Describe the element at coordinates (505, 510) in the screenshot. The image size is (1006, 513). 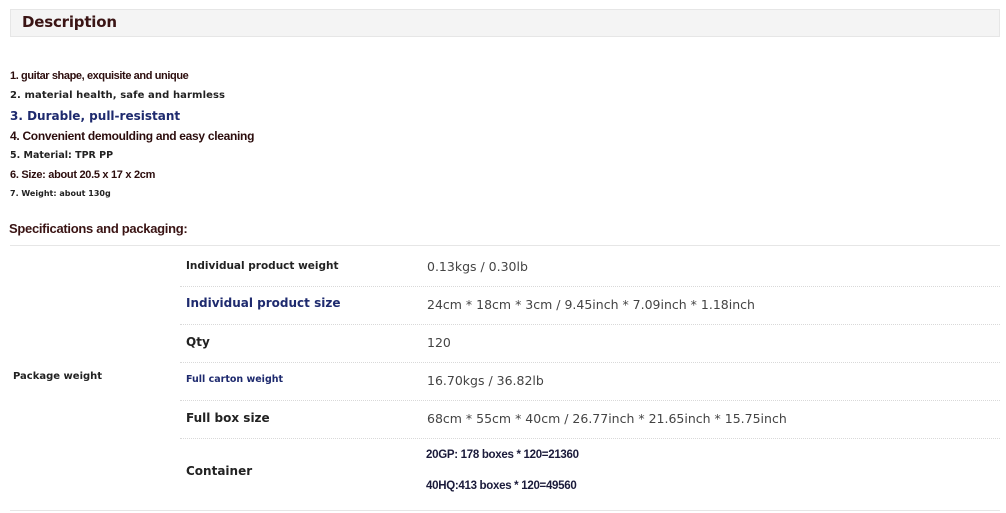
I see `table-bottom-divider` at that location.